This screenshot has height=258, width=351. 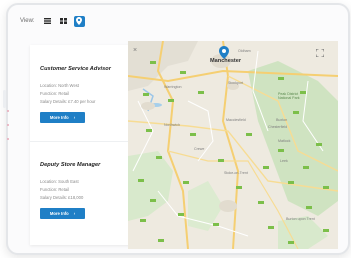 I want to click on map-town-label: Macclesfield, so click(x=236, y=120).